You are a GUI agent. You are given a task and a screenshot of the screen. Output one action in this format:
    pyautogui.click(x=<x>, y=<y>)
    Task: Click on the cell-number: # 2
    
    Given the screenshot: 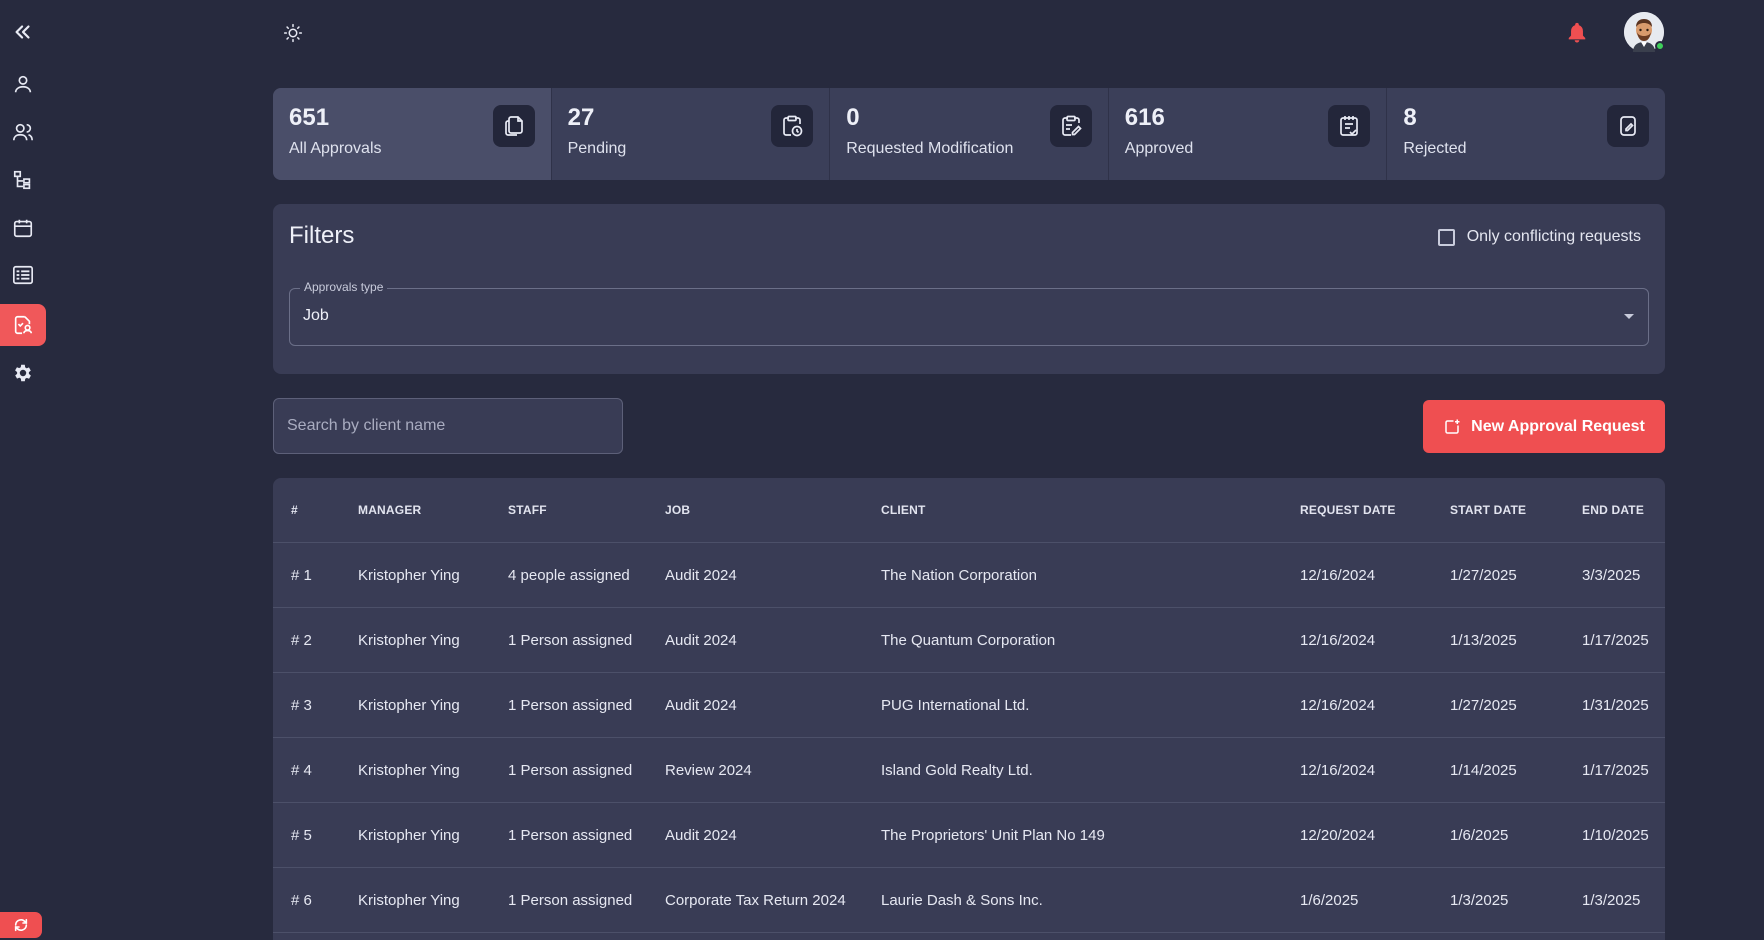 What is the action you would take?
    pyautogui.click(x=301, y=640)
    